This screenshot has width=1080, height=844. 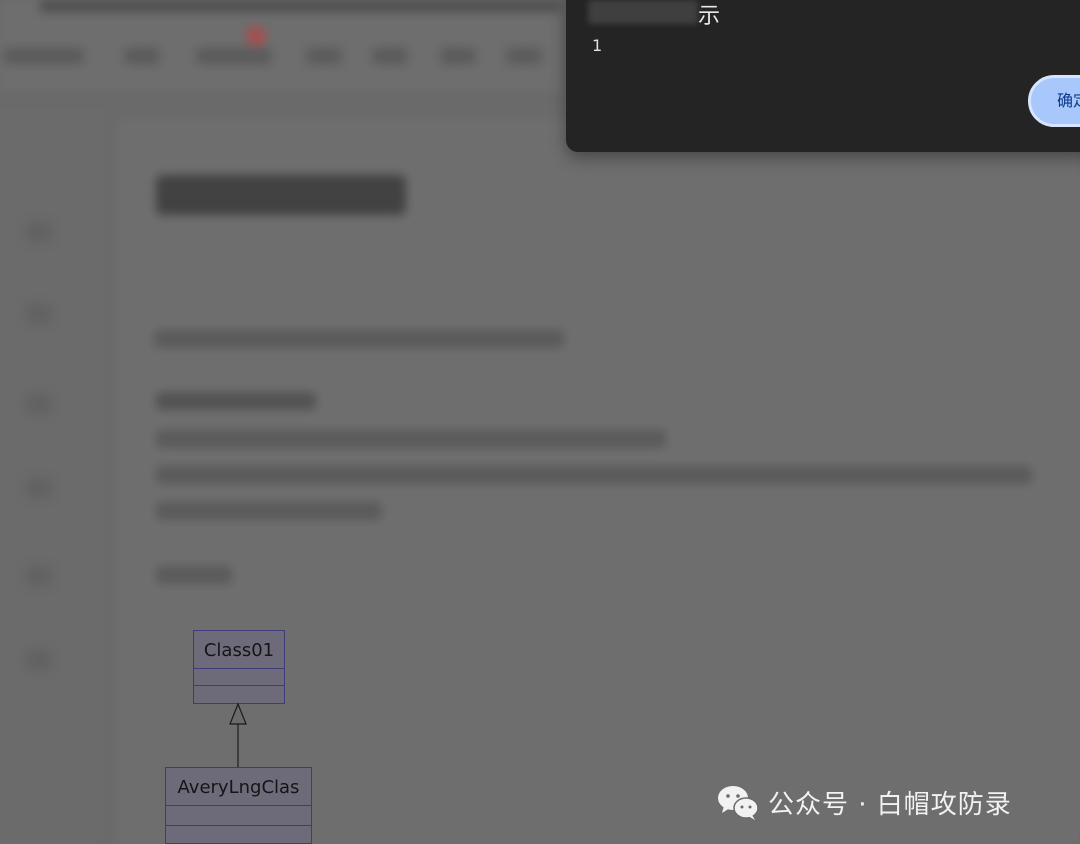 I want to click on toolbar, so click(x=280, y=48).